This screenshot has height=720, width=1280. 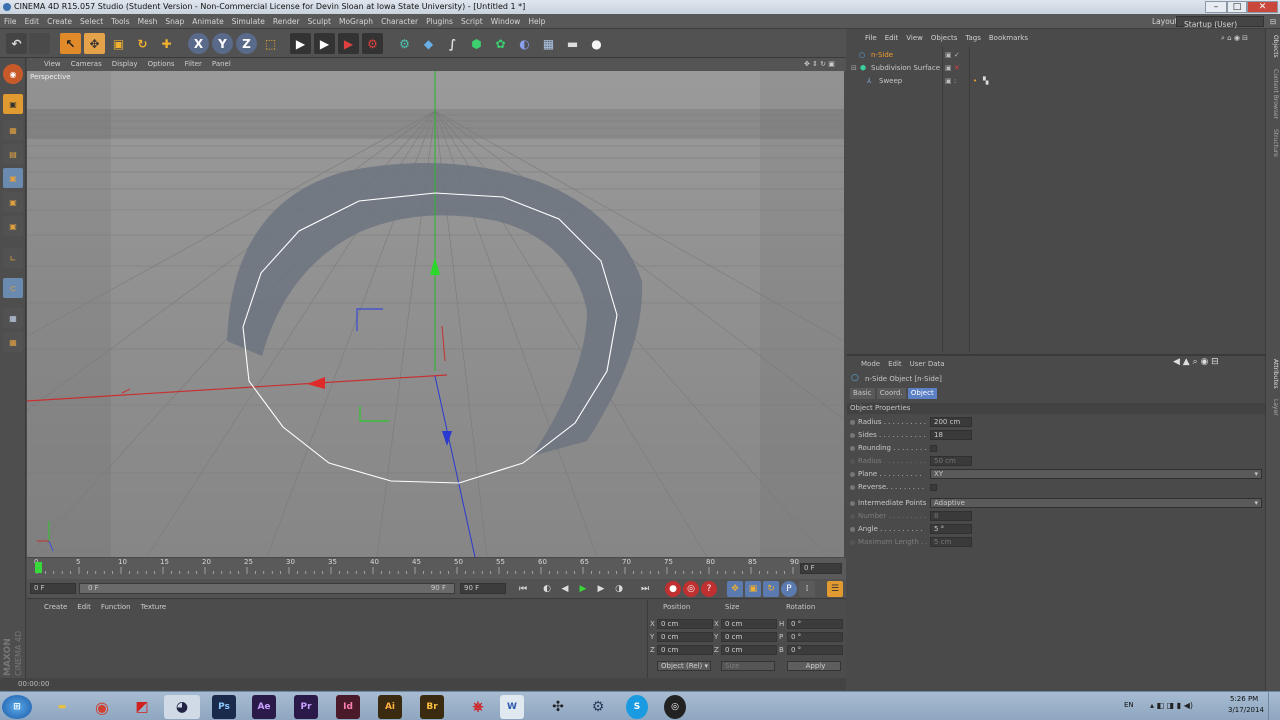 What do you see at coordinates (91, 21) in the screenshot?
I see `menu-select: Select` at bounding box center [91, 21].